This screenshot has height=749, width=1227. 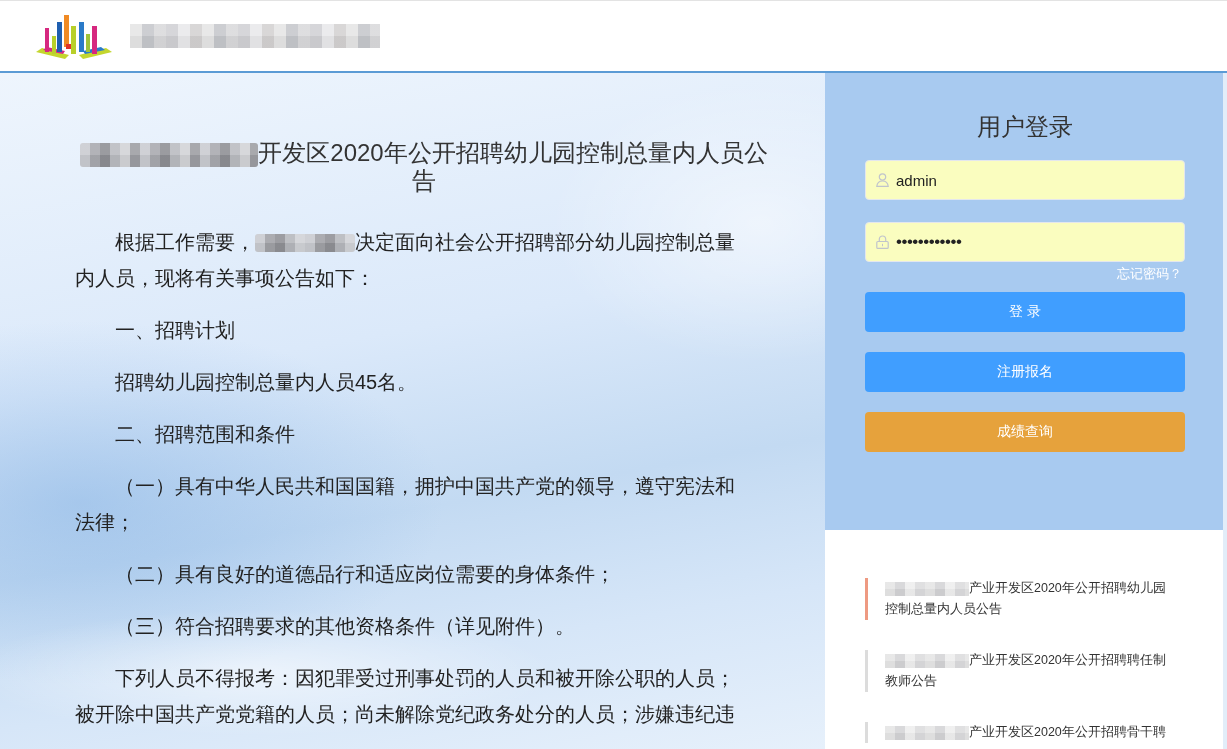 I want to click on username-field: admin, so click(x=1025, y=180).